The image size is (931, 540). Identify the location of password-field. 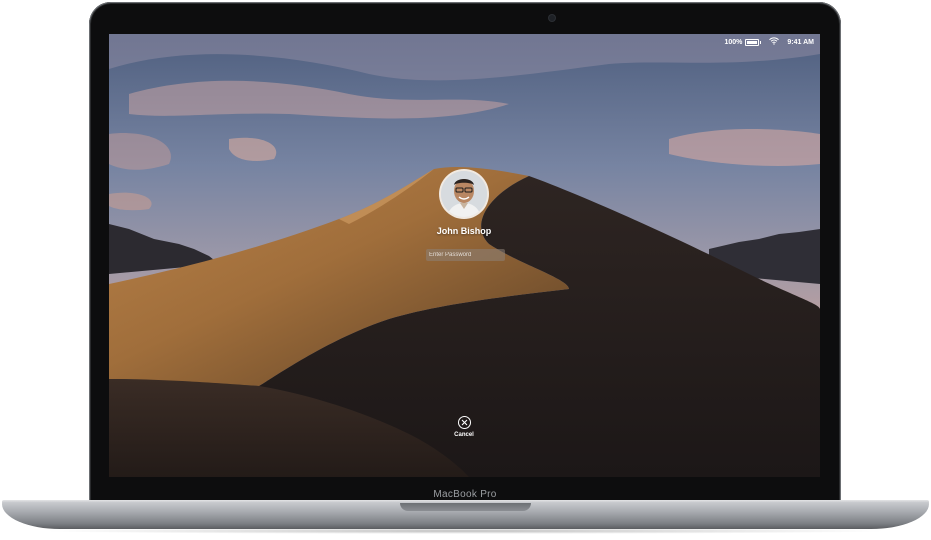
(465, 255).